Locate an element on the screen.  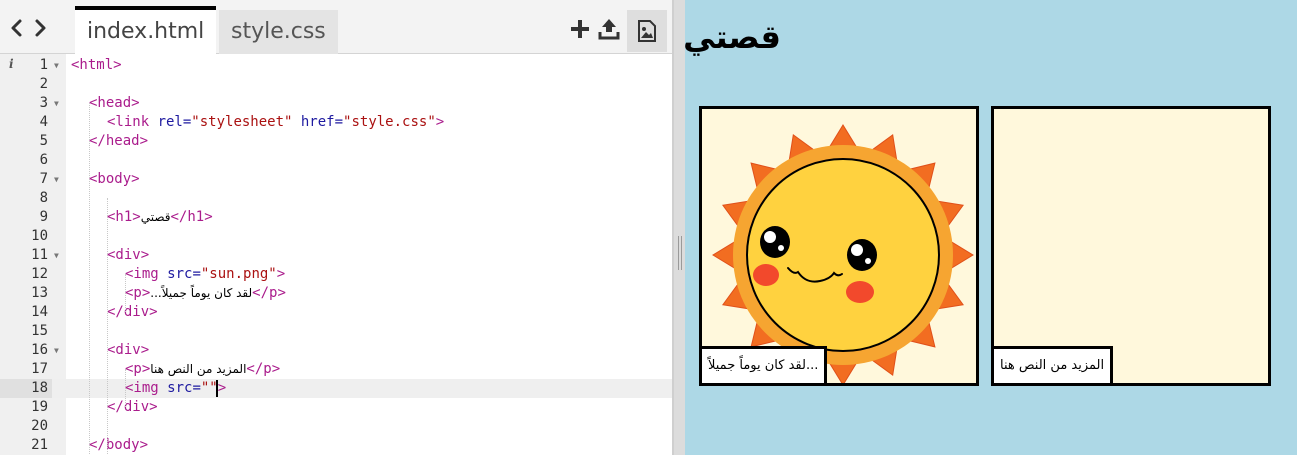
code-token: <img is located at coordinates (146, 388).